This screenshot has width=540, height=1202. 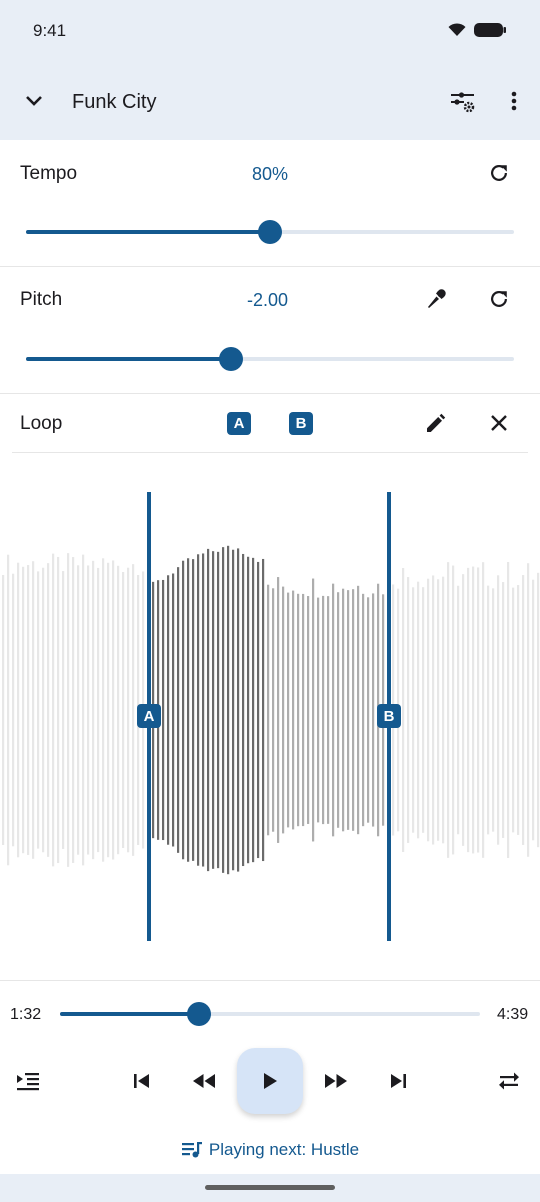 I want to click on pitch-detect-button, so click(x=436, y=299).